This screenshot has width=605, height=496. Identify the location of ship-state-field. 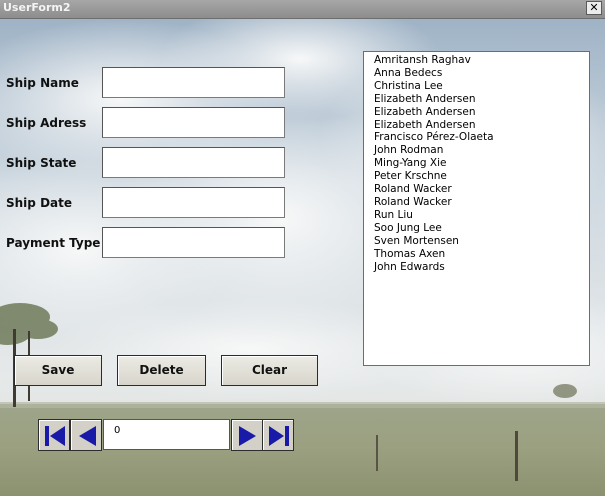
(193, 162).